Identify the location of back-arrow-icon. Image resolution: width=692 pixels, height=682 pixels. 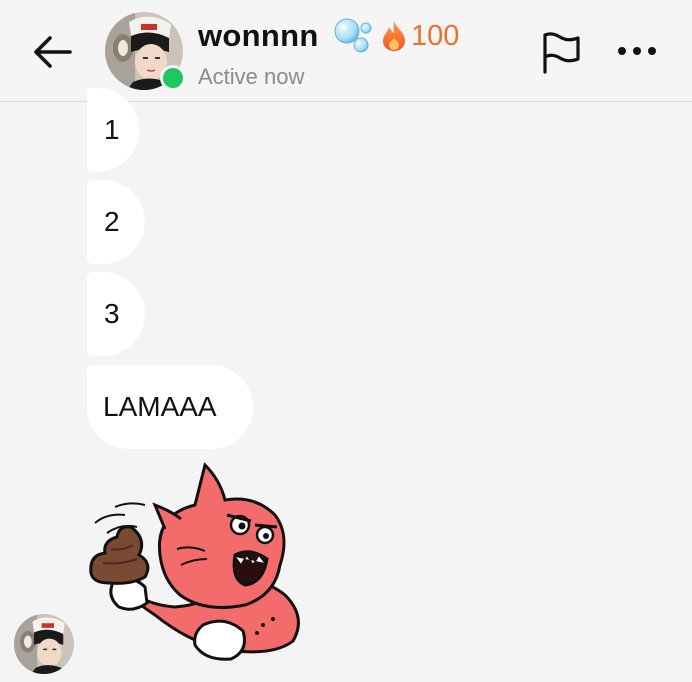
(53, 52).